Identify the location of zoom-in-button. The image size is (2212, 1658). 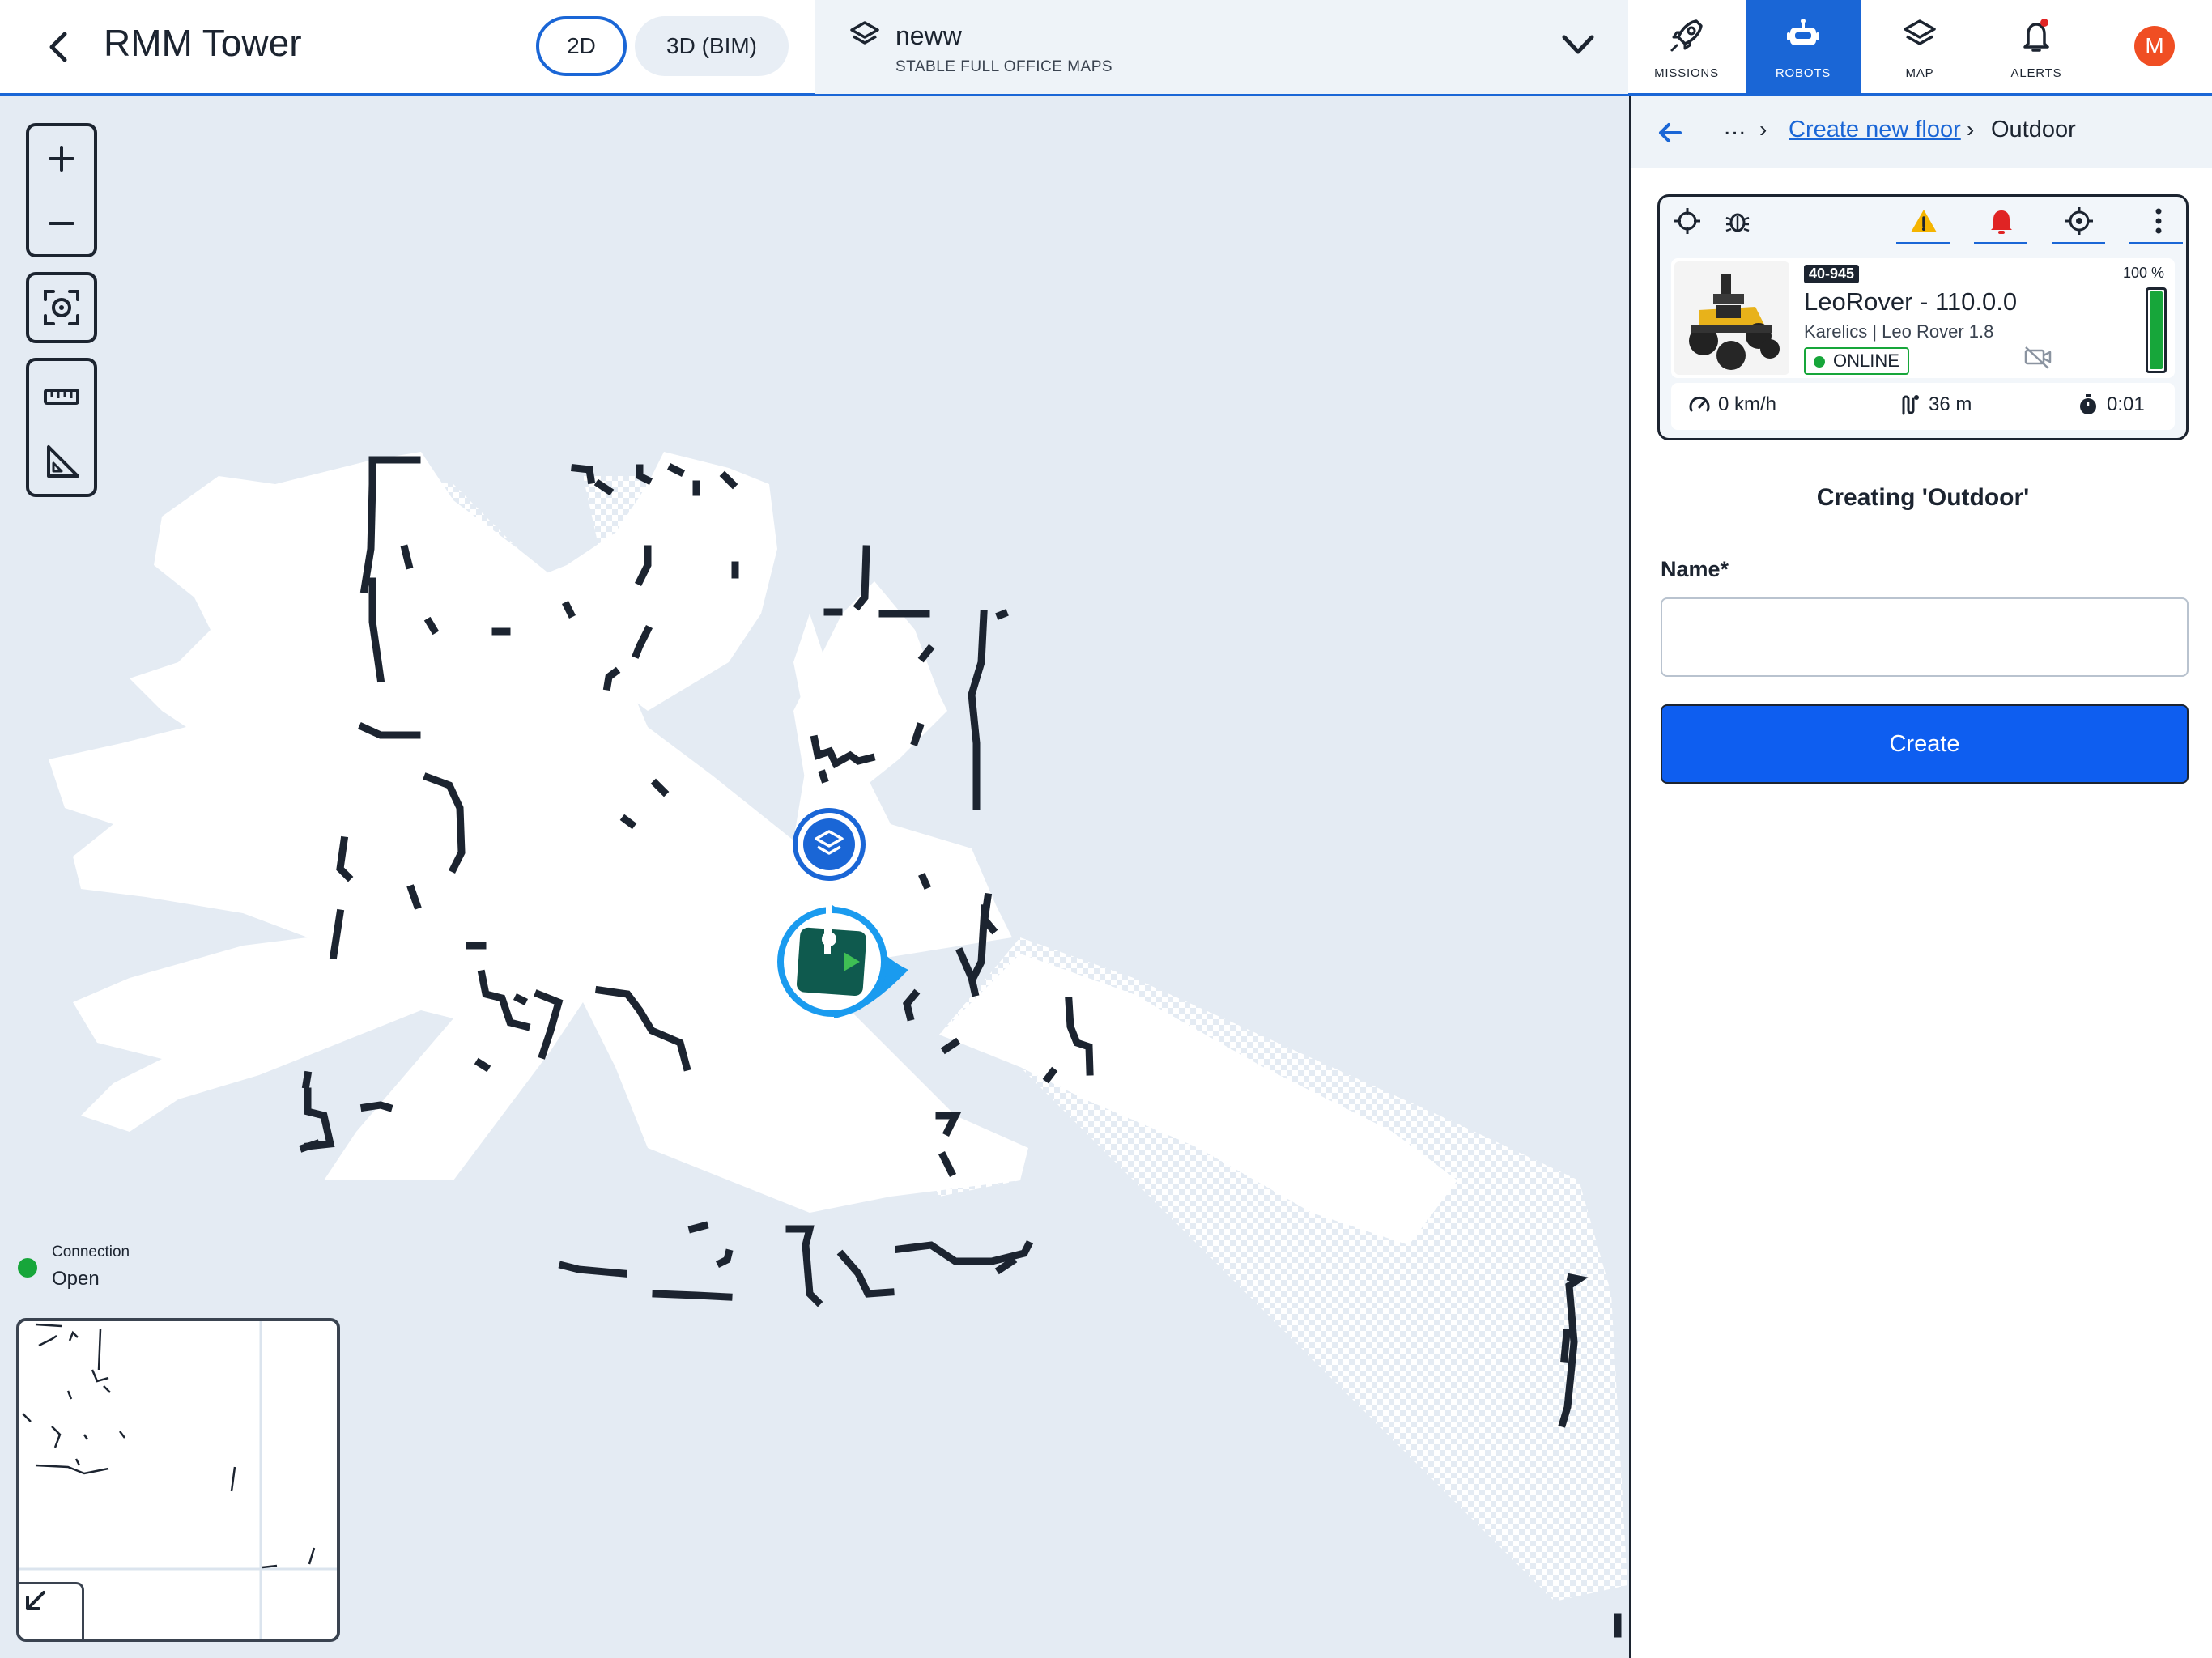
(62, 158).